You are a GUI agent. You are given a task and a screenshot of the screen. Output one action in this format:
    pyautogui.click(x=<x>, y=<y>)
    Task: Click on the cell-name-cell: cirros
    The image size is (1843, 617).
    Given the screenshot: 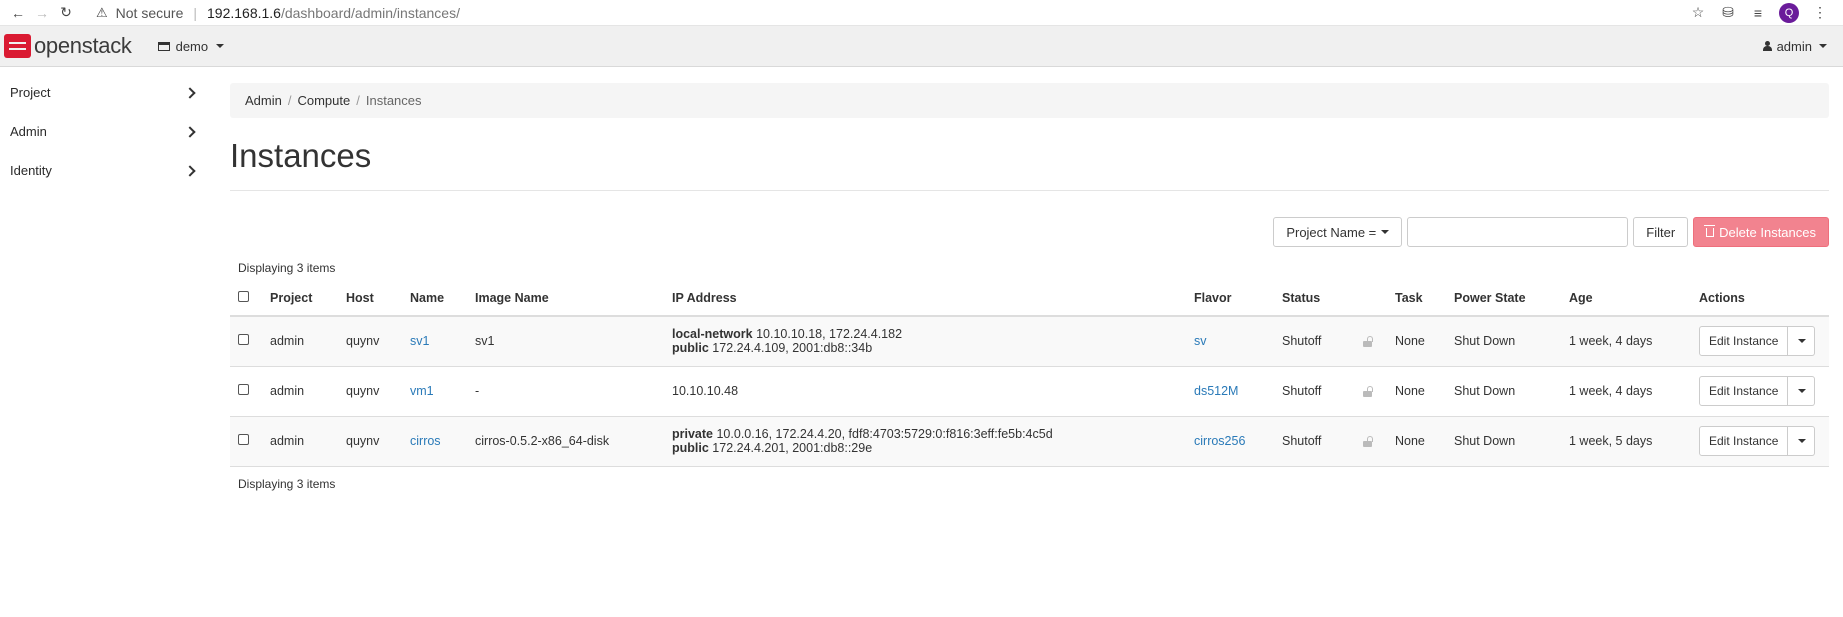 What is the action you would take?
    pyautogui.click(x=434, y=441)
    